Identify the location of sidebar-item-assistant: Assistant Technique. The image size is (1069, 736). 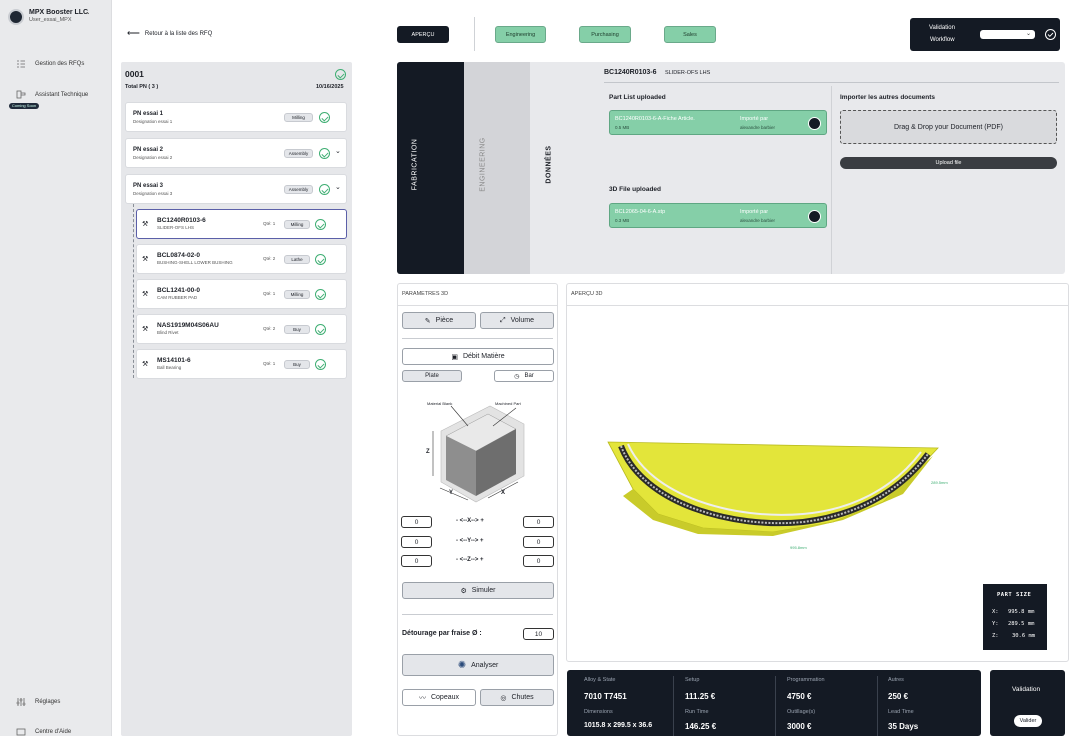
(52, 95).